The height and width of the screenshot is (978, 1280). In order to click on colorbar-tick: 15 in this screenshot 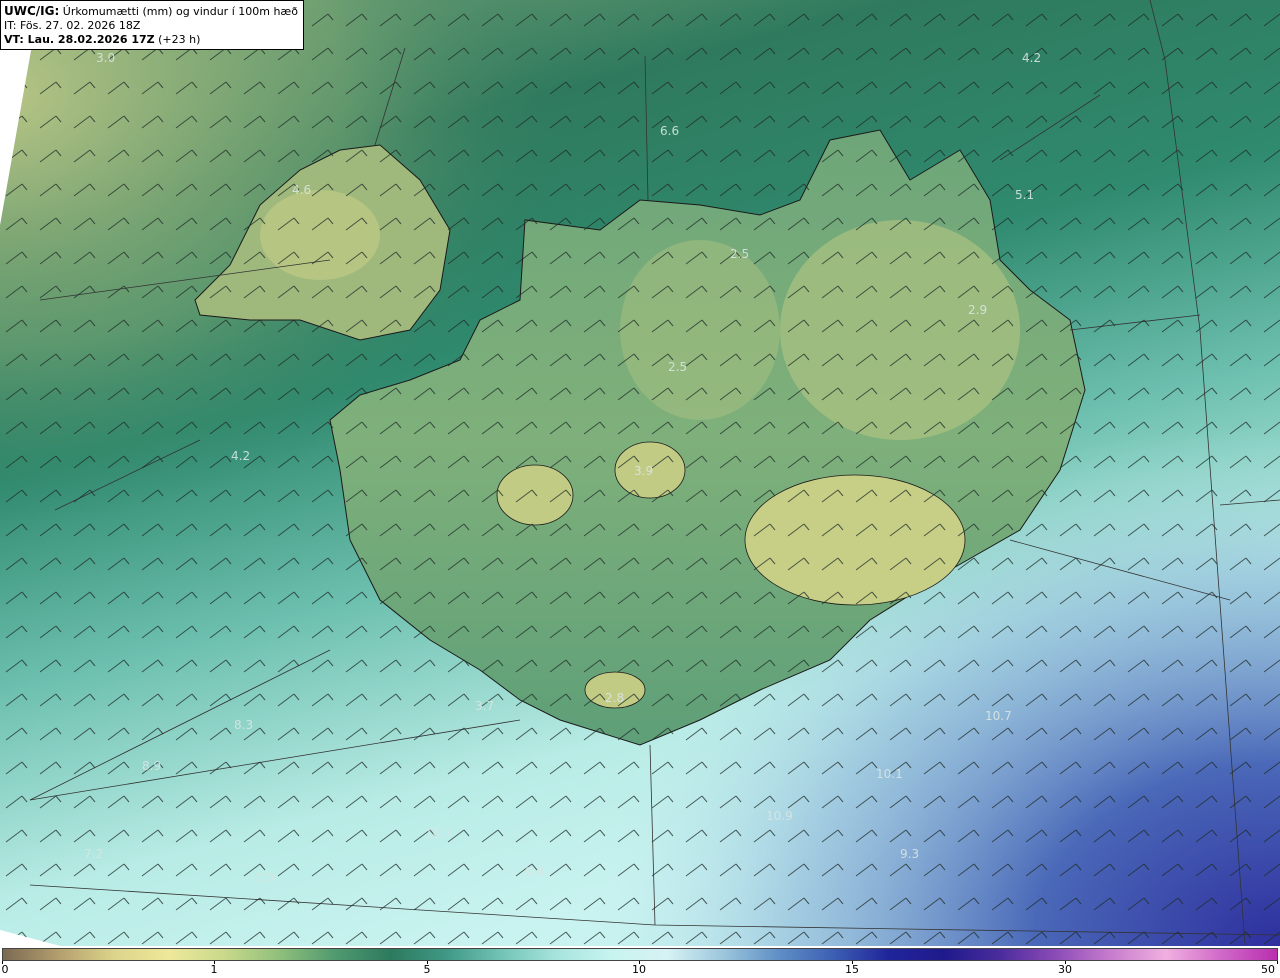, I will do `click(852, 969)`.